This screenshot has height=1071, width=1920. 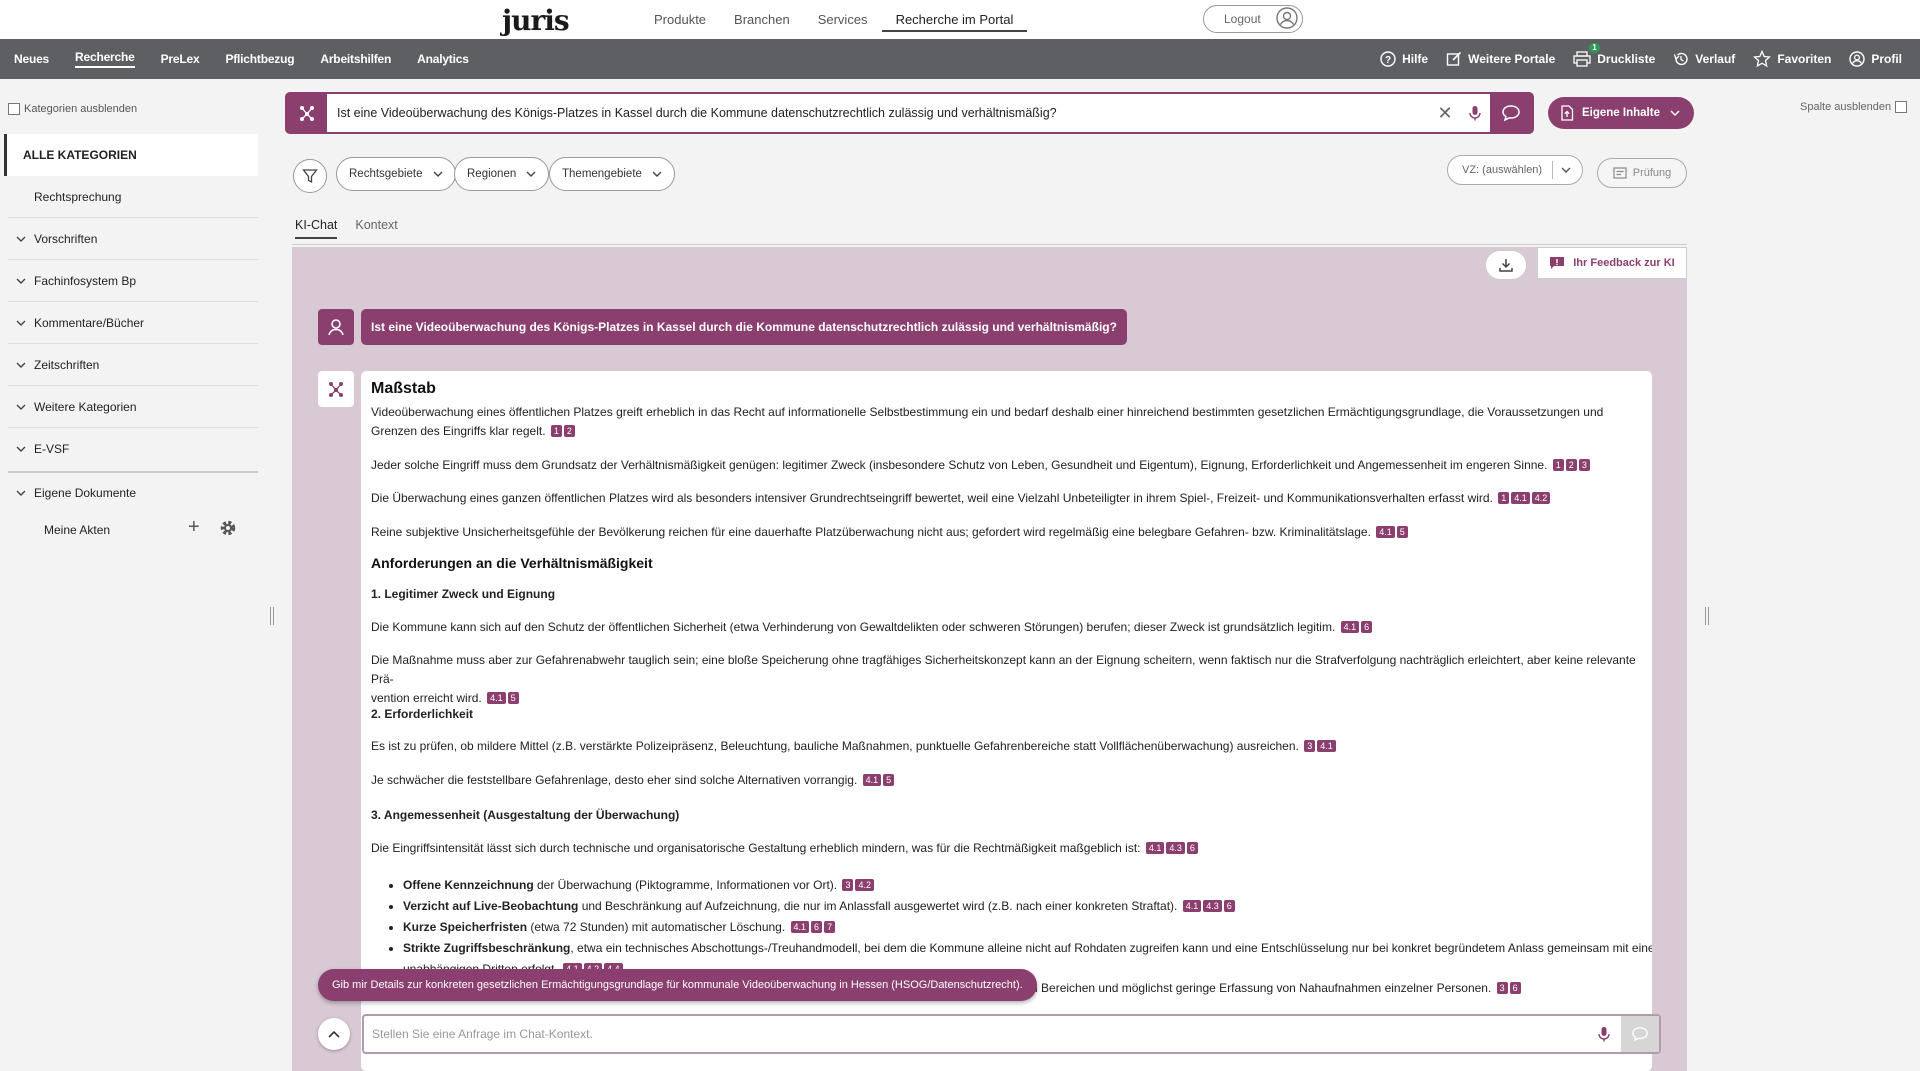 I want to click on pruefung-button: Prüfung, so click(x=1642, y=173).